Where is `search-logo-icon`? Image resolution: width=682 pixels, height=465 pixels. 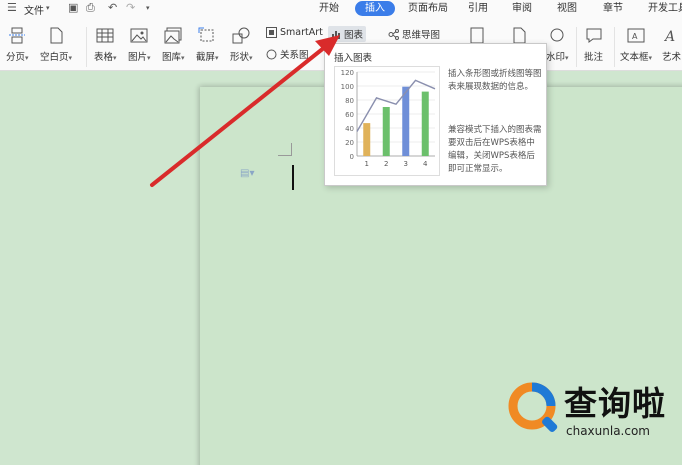 search-logo-icon is located at coordinates (533, 407).